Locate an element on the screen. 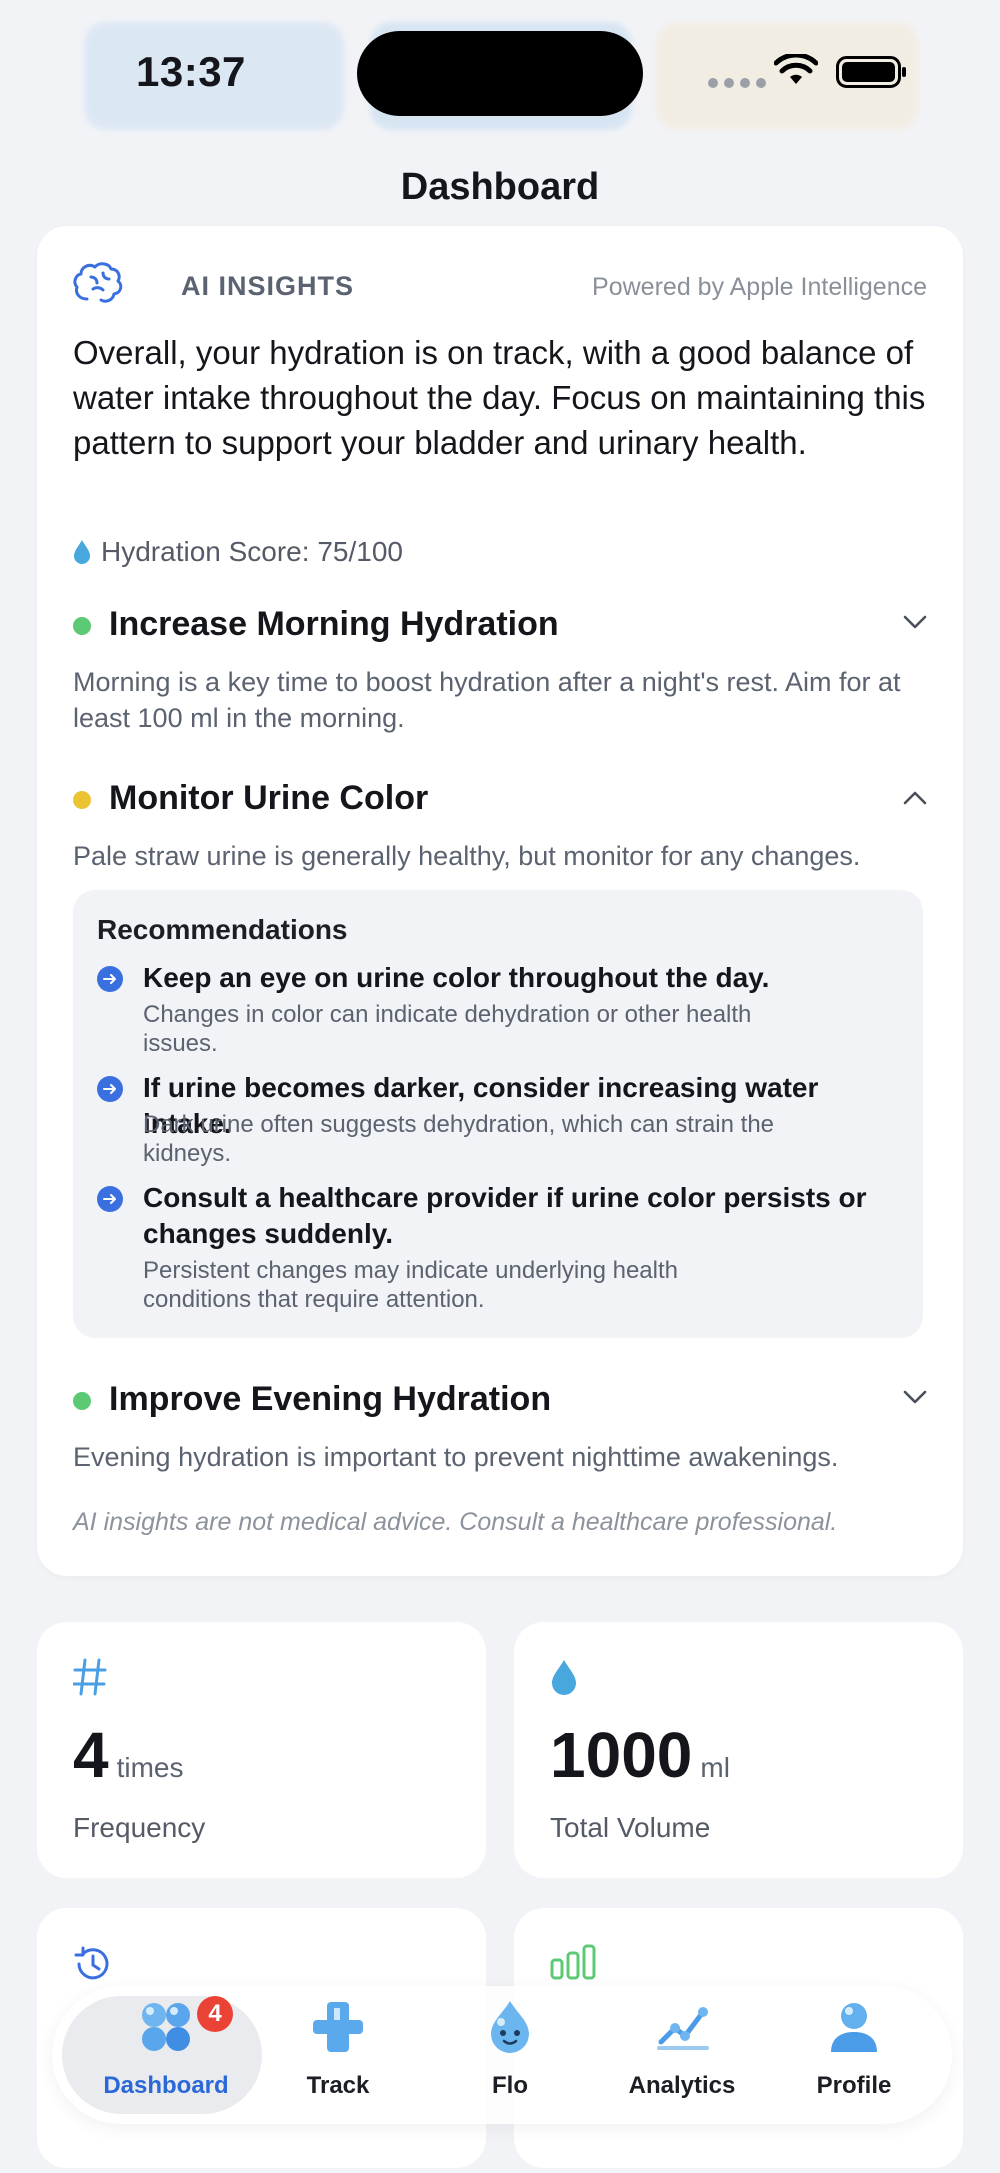  total-volume-value: 1000 ml is located at coordinates (640, 1755).